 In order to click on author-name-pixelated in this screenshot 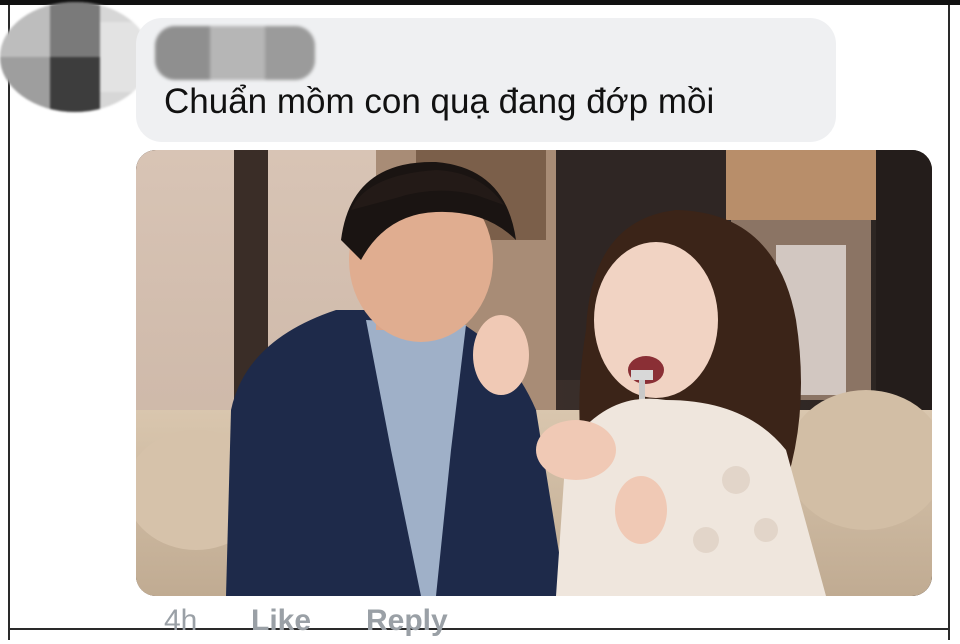, I will do `click(235, 53)`.